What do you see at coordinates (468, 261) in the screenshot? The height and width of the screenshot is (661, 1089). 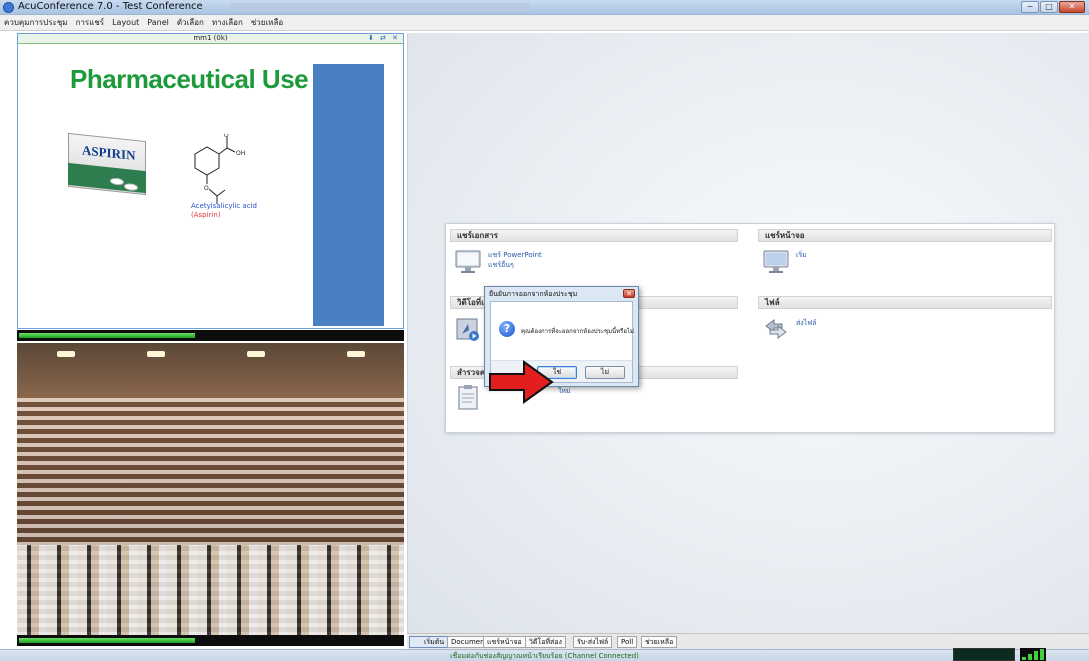 I see `monitor-icon` at bounding box center [468, 261].